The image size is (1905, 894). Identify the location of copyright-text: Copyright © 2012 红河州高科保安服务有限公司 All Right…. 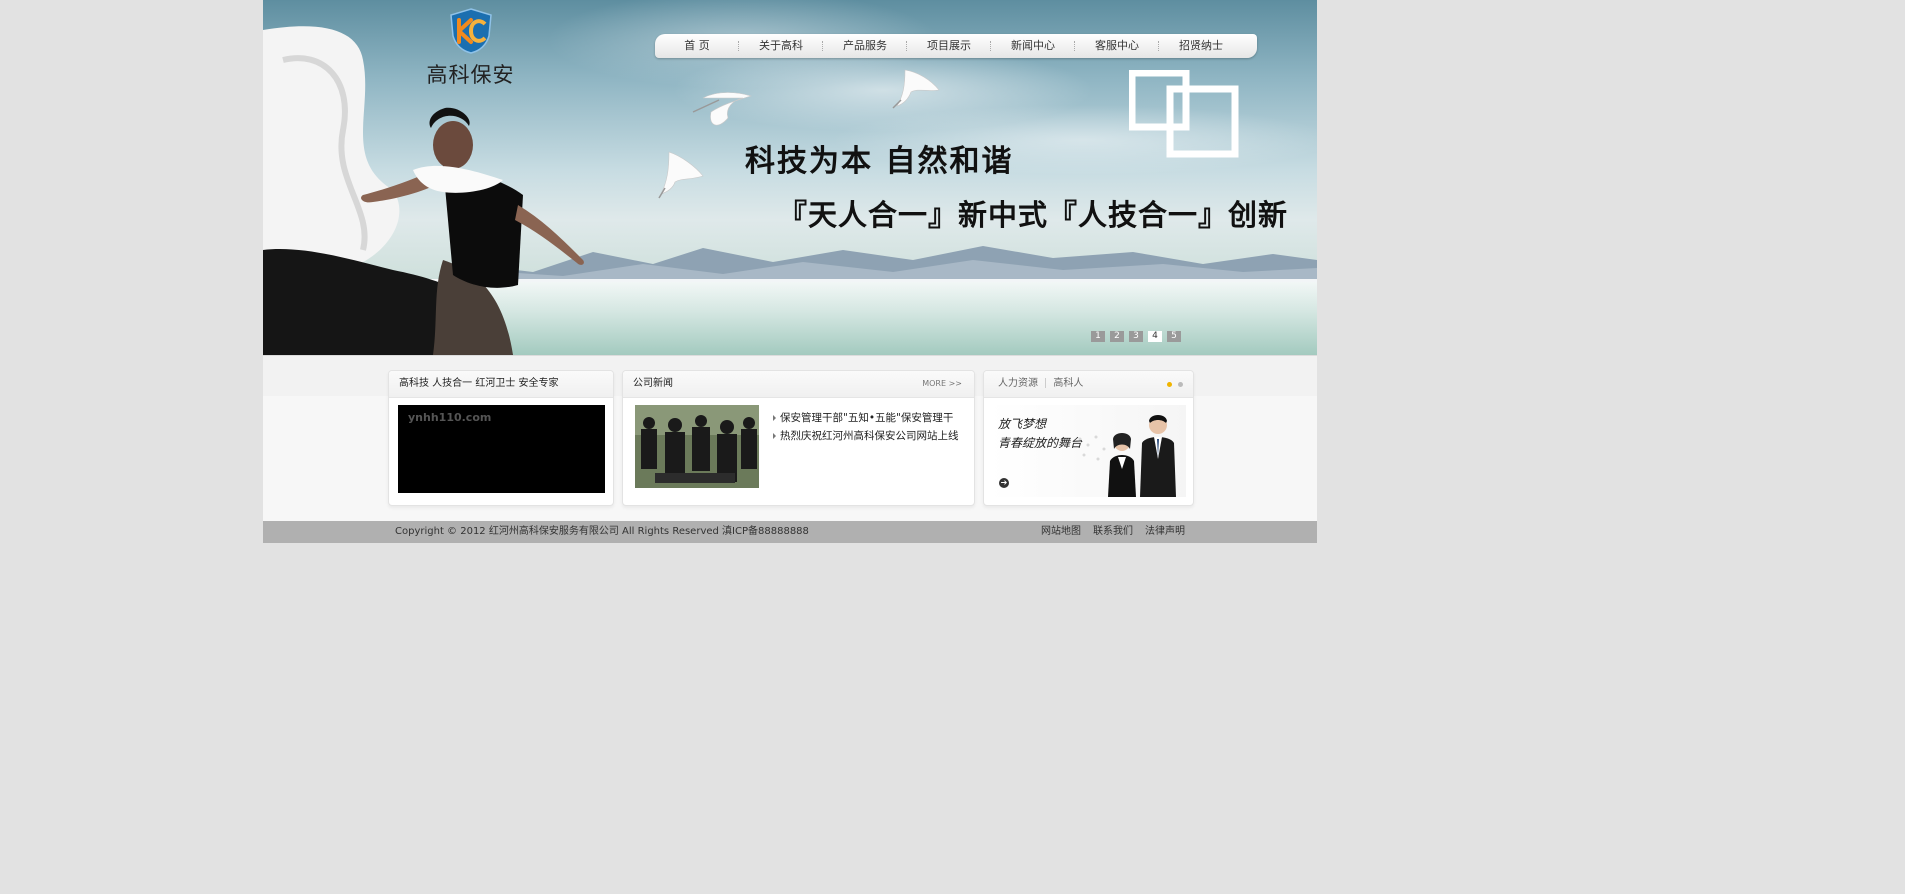
(602, 531).